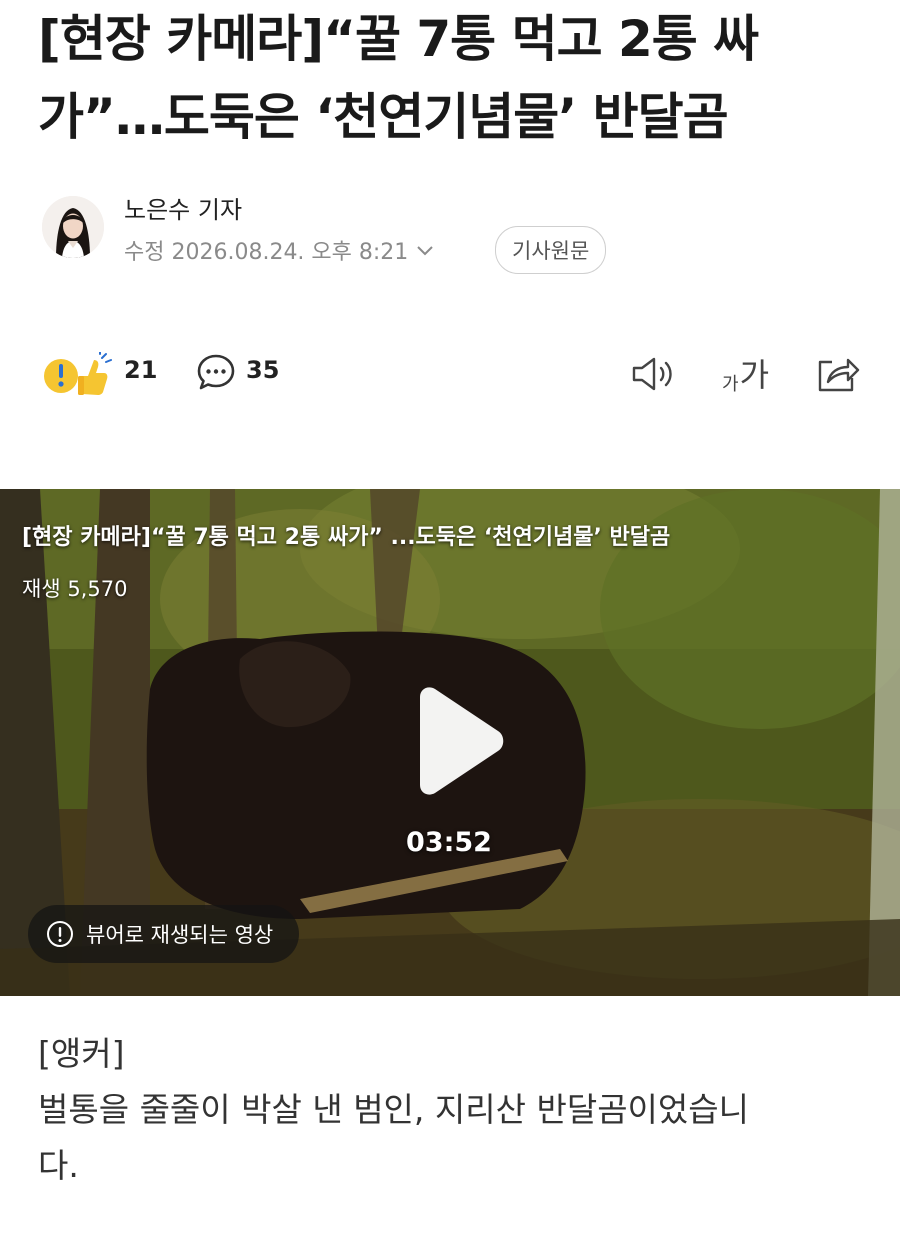  What do you see at coordinates (654, 374) in the screenshot?
I see `speaker-icon` at bounding box center [654, 374].